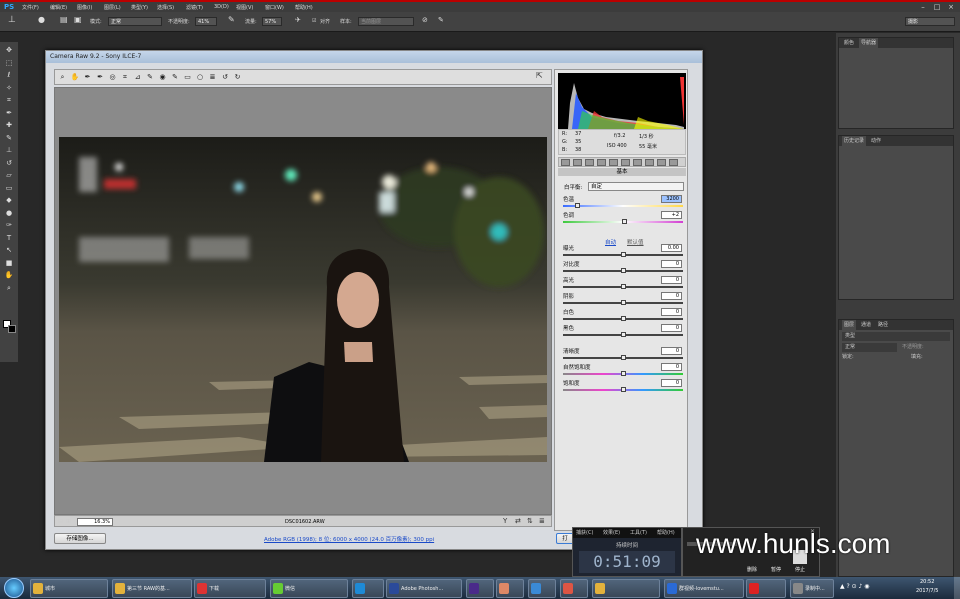  Describe the element at coordinates (9, 163) in the screenshot. I see `history-brush-icon: ↺` at that location.